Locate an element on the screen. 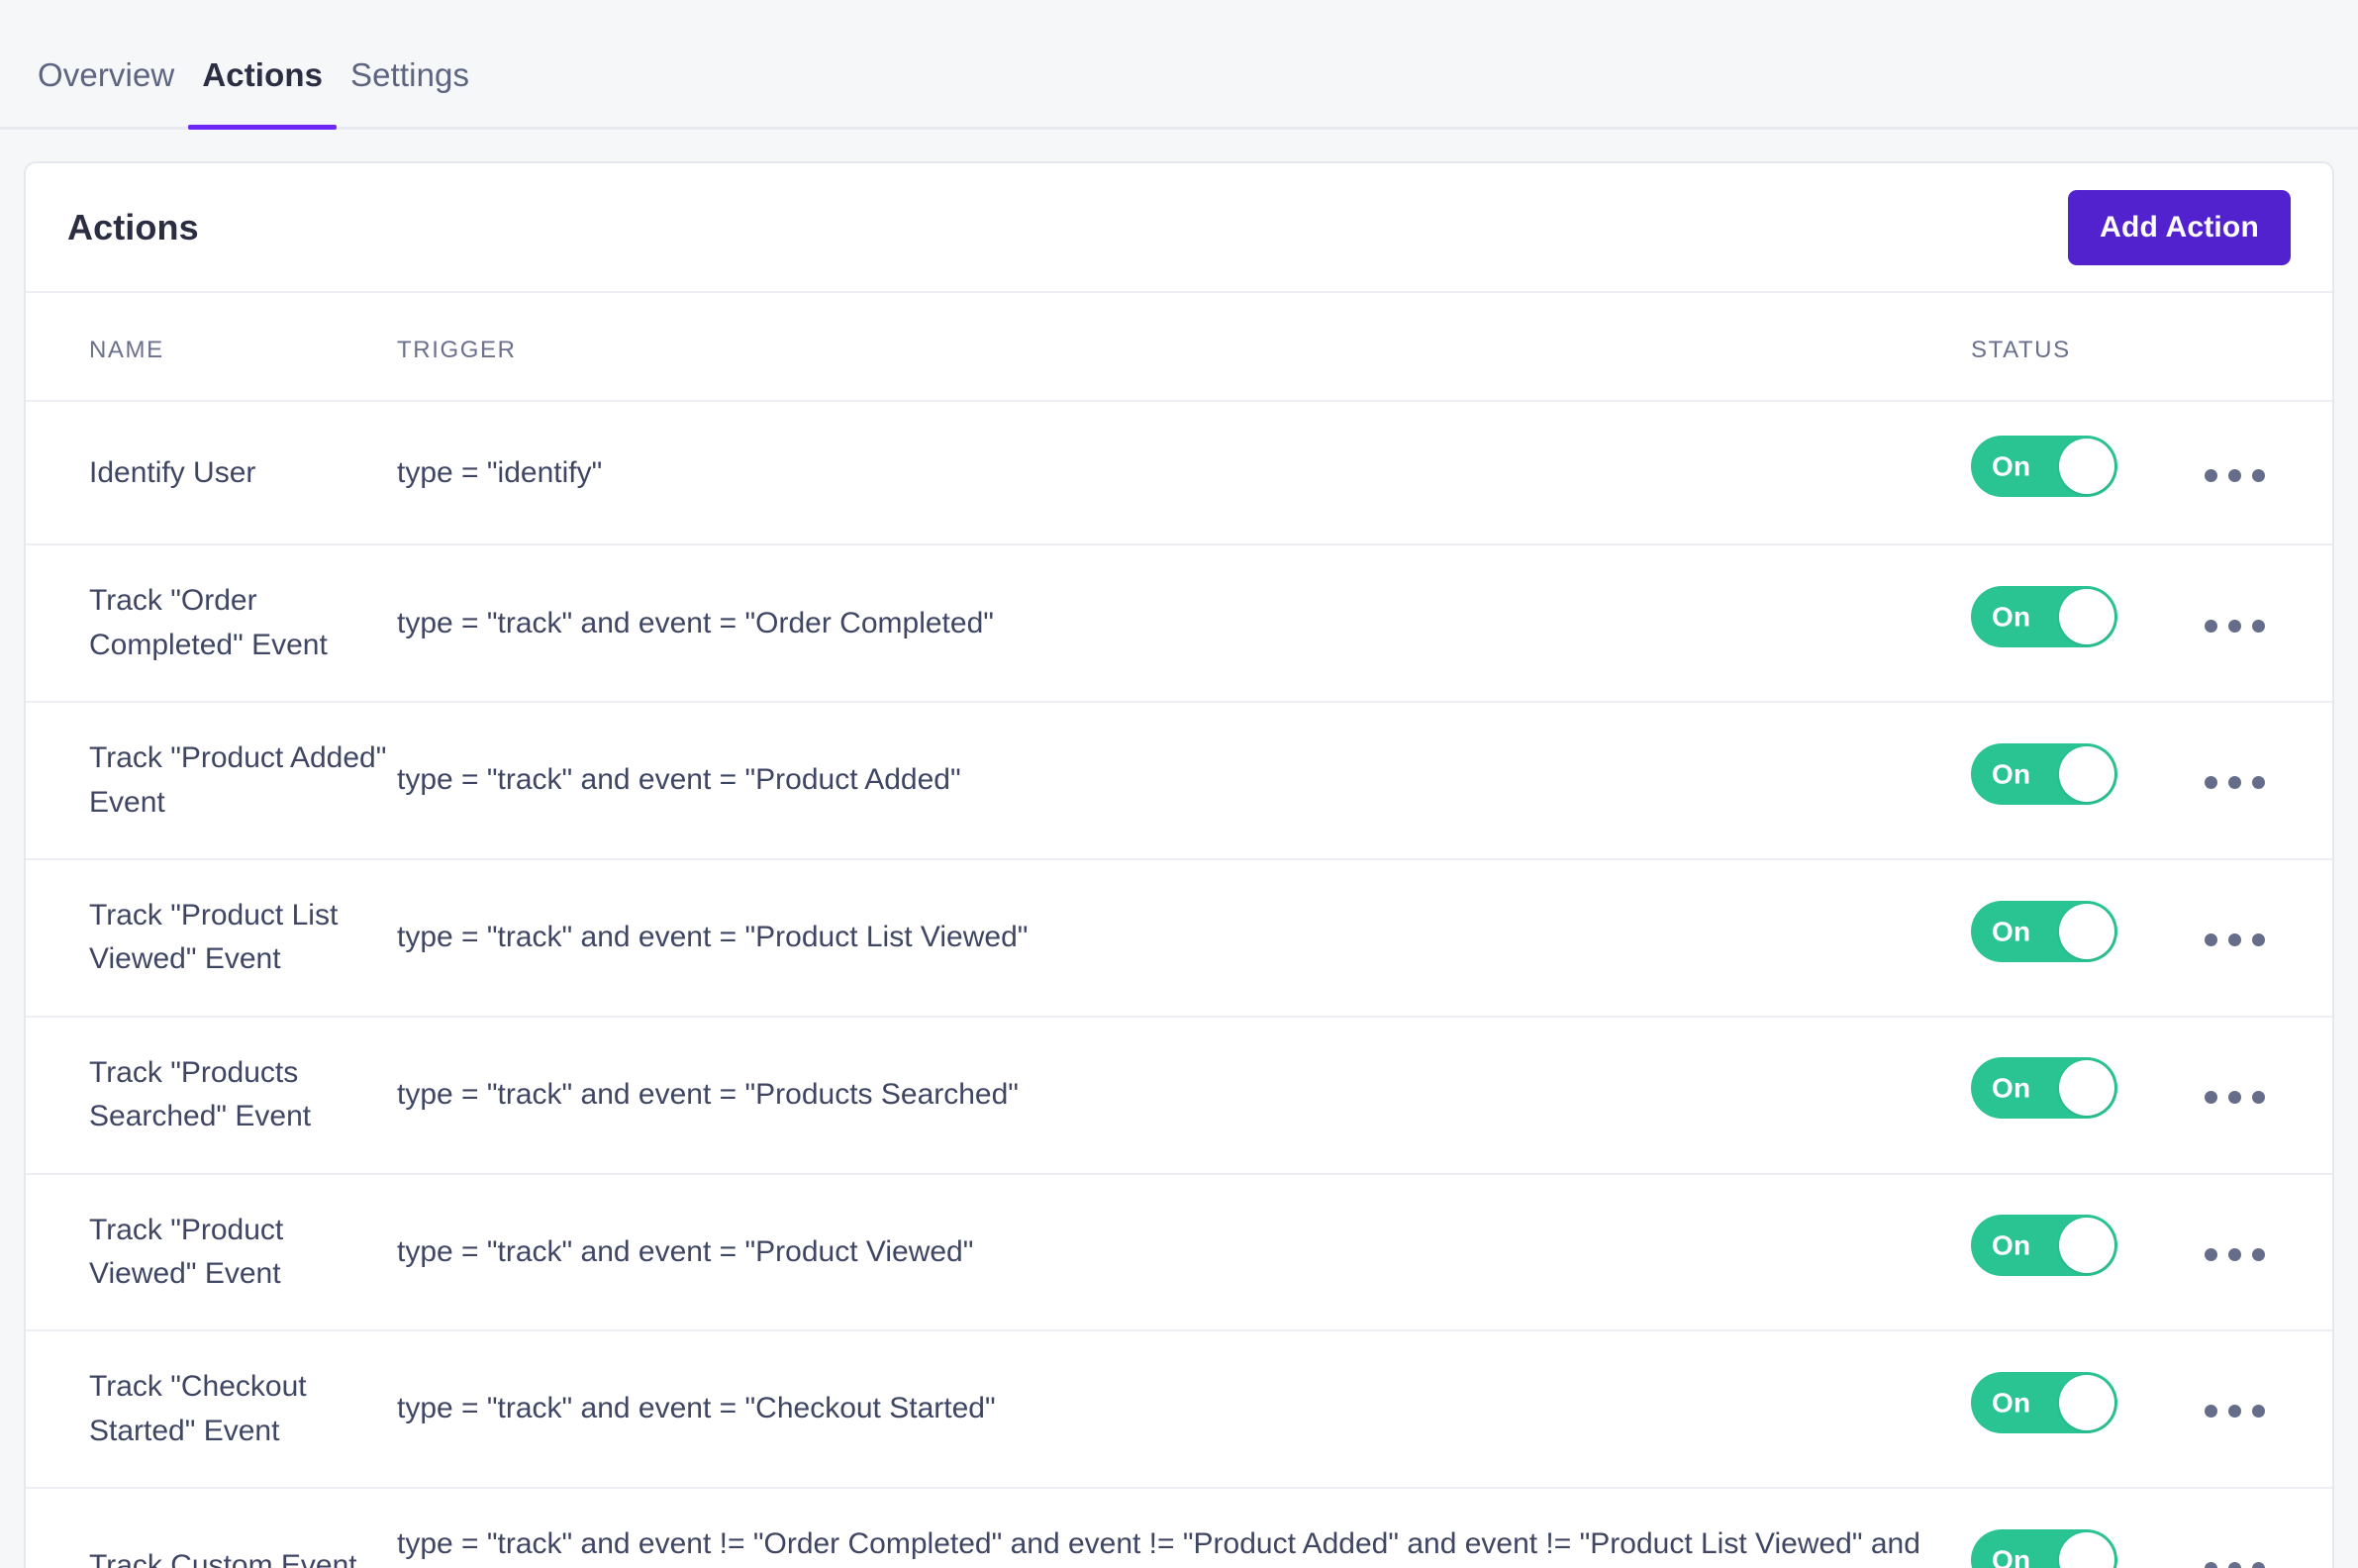 This screenshot has height=1568, width=2358. action-name-cell: Track "Product Viewed" Event is located at coordinates (212, 1252).